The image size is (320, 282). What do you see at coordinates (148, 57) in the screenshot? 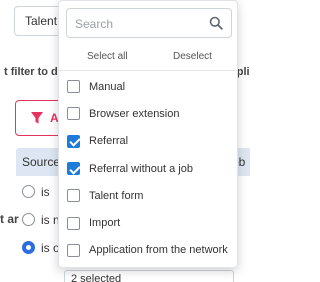
I see `bulk-actions: Select all Deselect` at bounding box center [148, 57].